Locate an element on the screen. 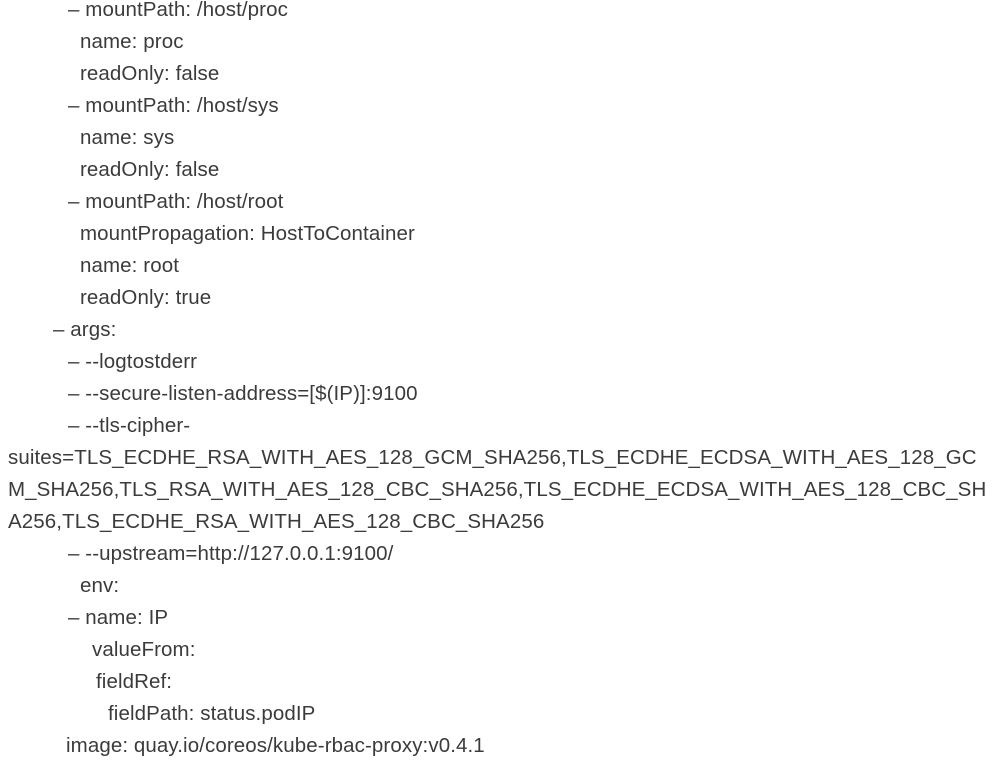  yaml-line-text: name: root is located at coordinates (129, 265).